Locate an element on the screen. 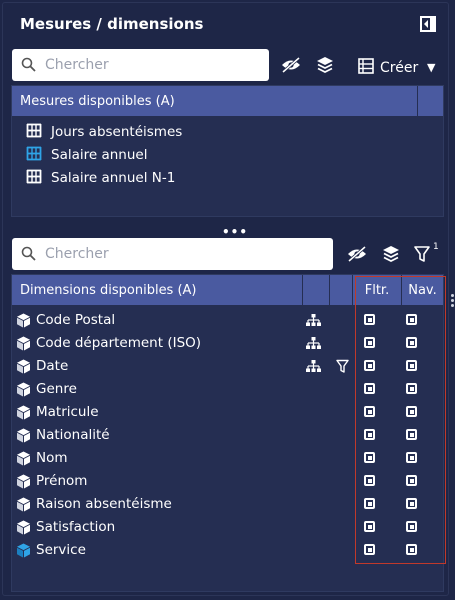 The height and width of the screenshot is (600, 455). dimension-item: Raison absentéisme is located at coordinates (227, 504).